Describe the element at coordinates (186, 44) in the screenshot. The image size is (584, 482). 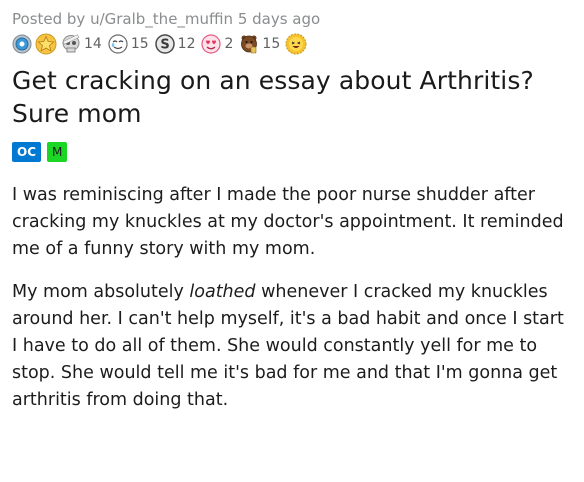
I see `award-count: 12` at that location.